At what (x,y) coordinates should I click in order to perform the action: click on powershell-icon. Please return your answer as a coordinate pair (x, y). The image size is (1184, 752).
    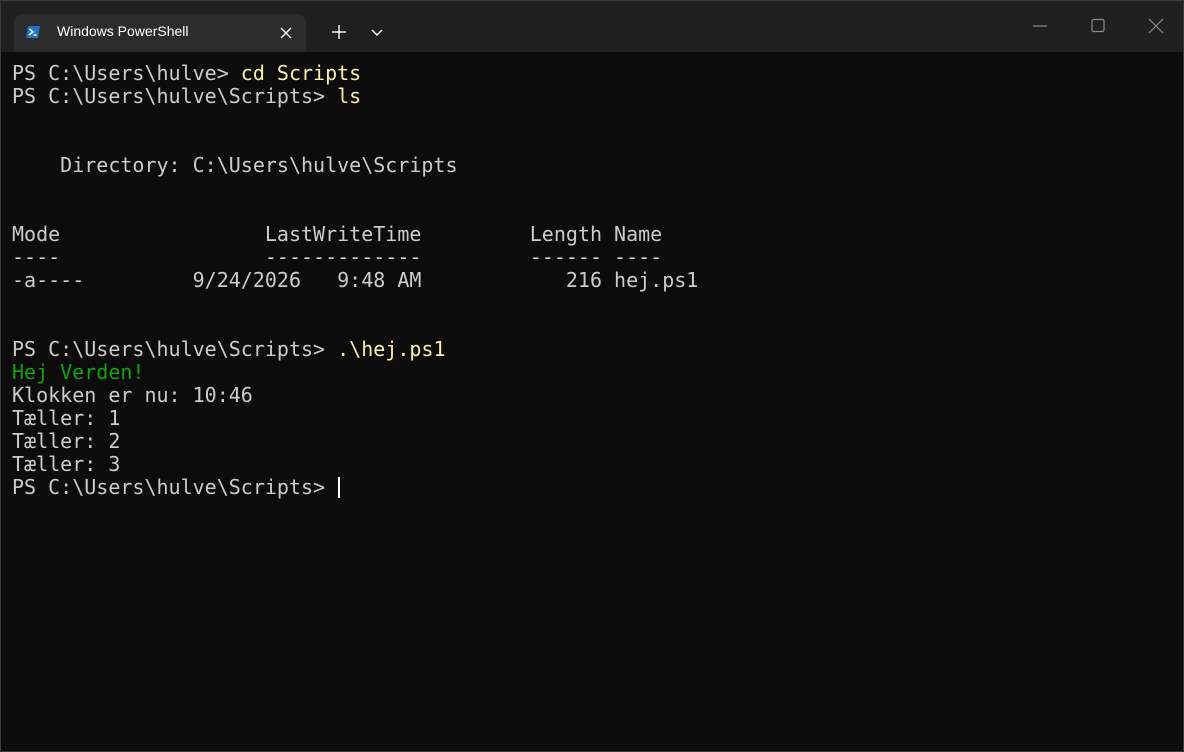
    Looking at the image, I should click on (33, 32).